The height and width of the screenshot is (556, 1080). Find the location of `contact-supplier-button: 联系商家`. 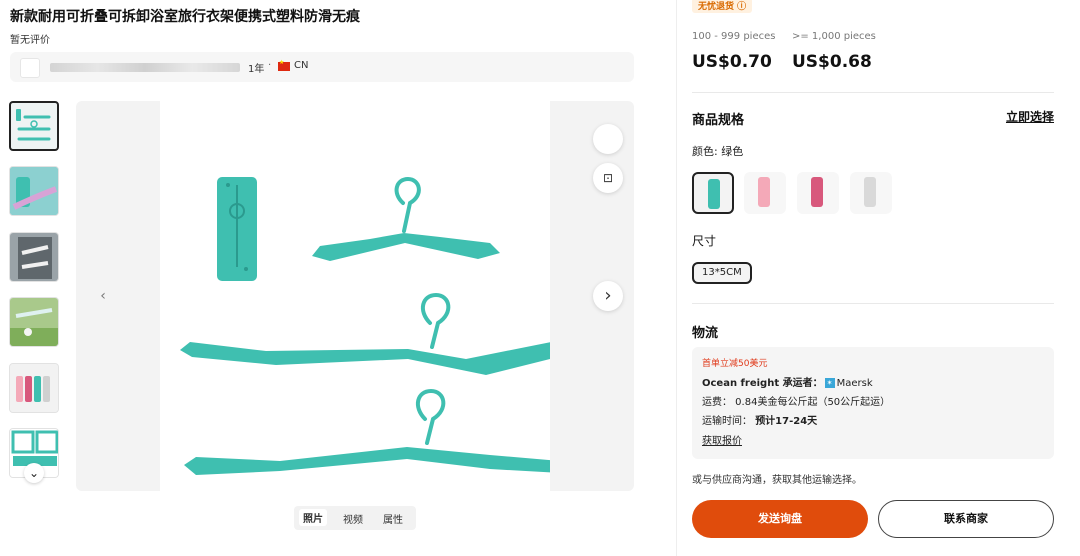

contact-supplier-button: 联系商家 is located at coordinates (966, 519).